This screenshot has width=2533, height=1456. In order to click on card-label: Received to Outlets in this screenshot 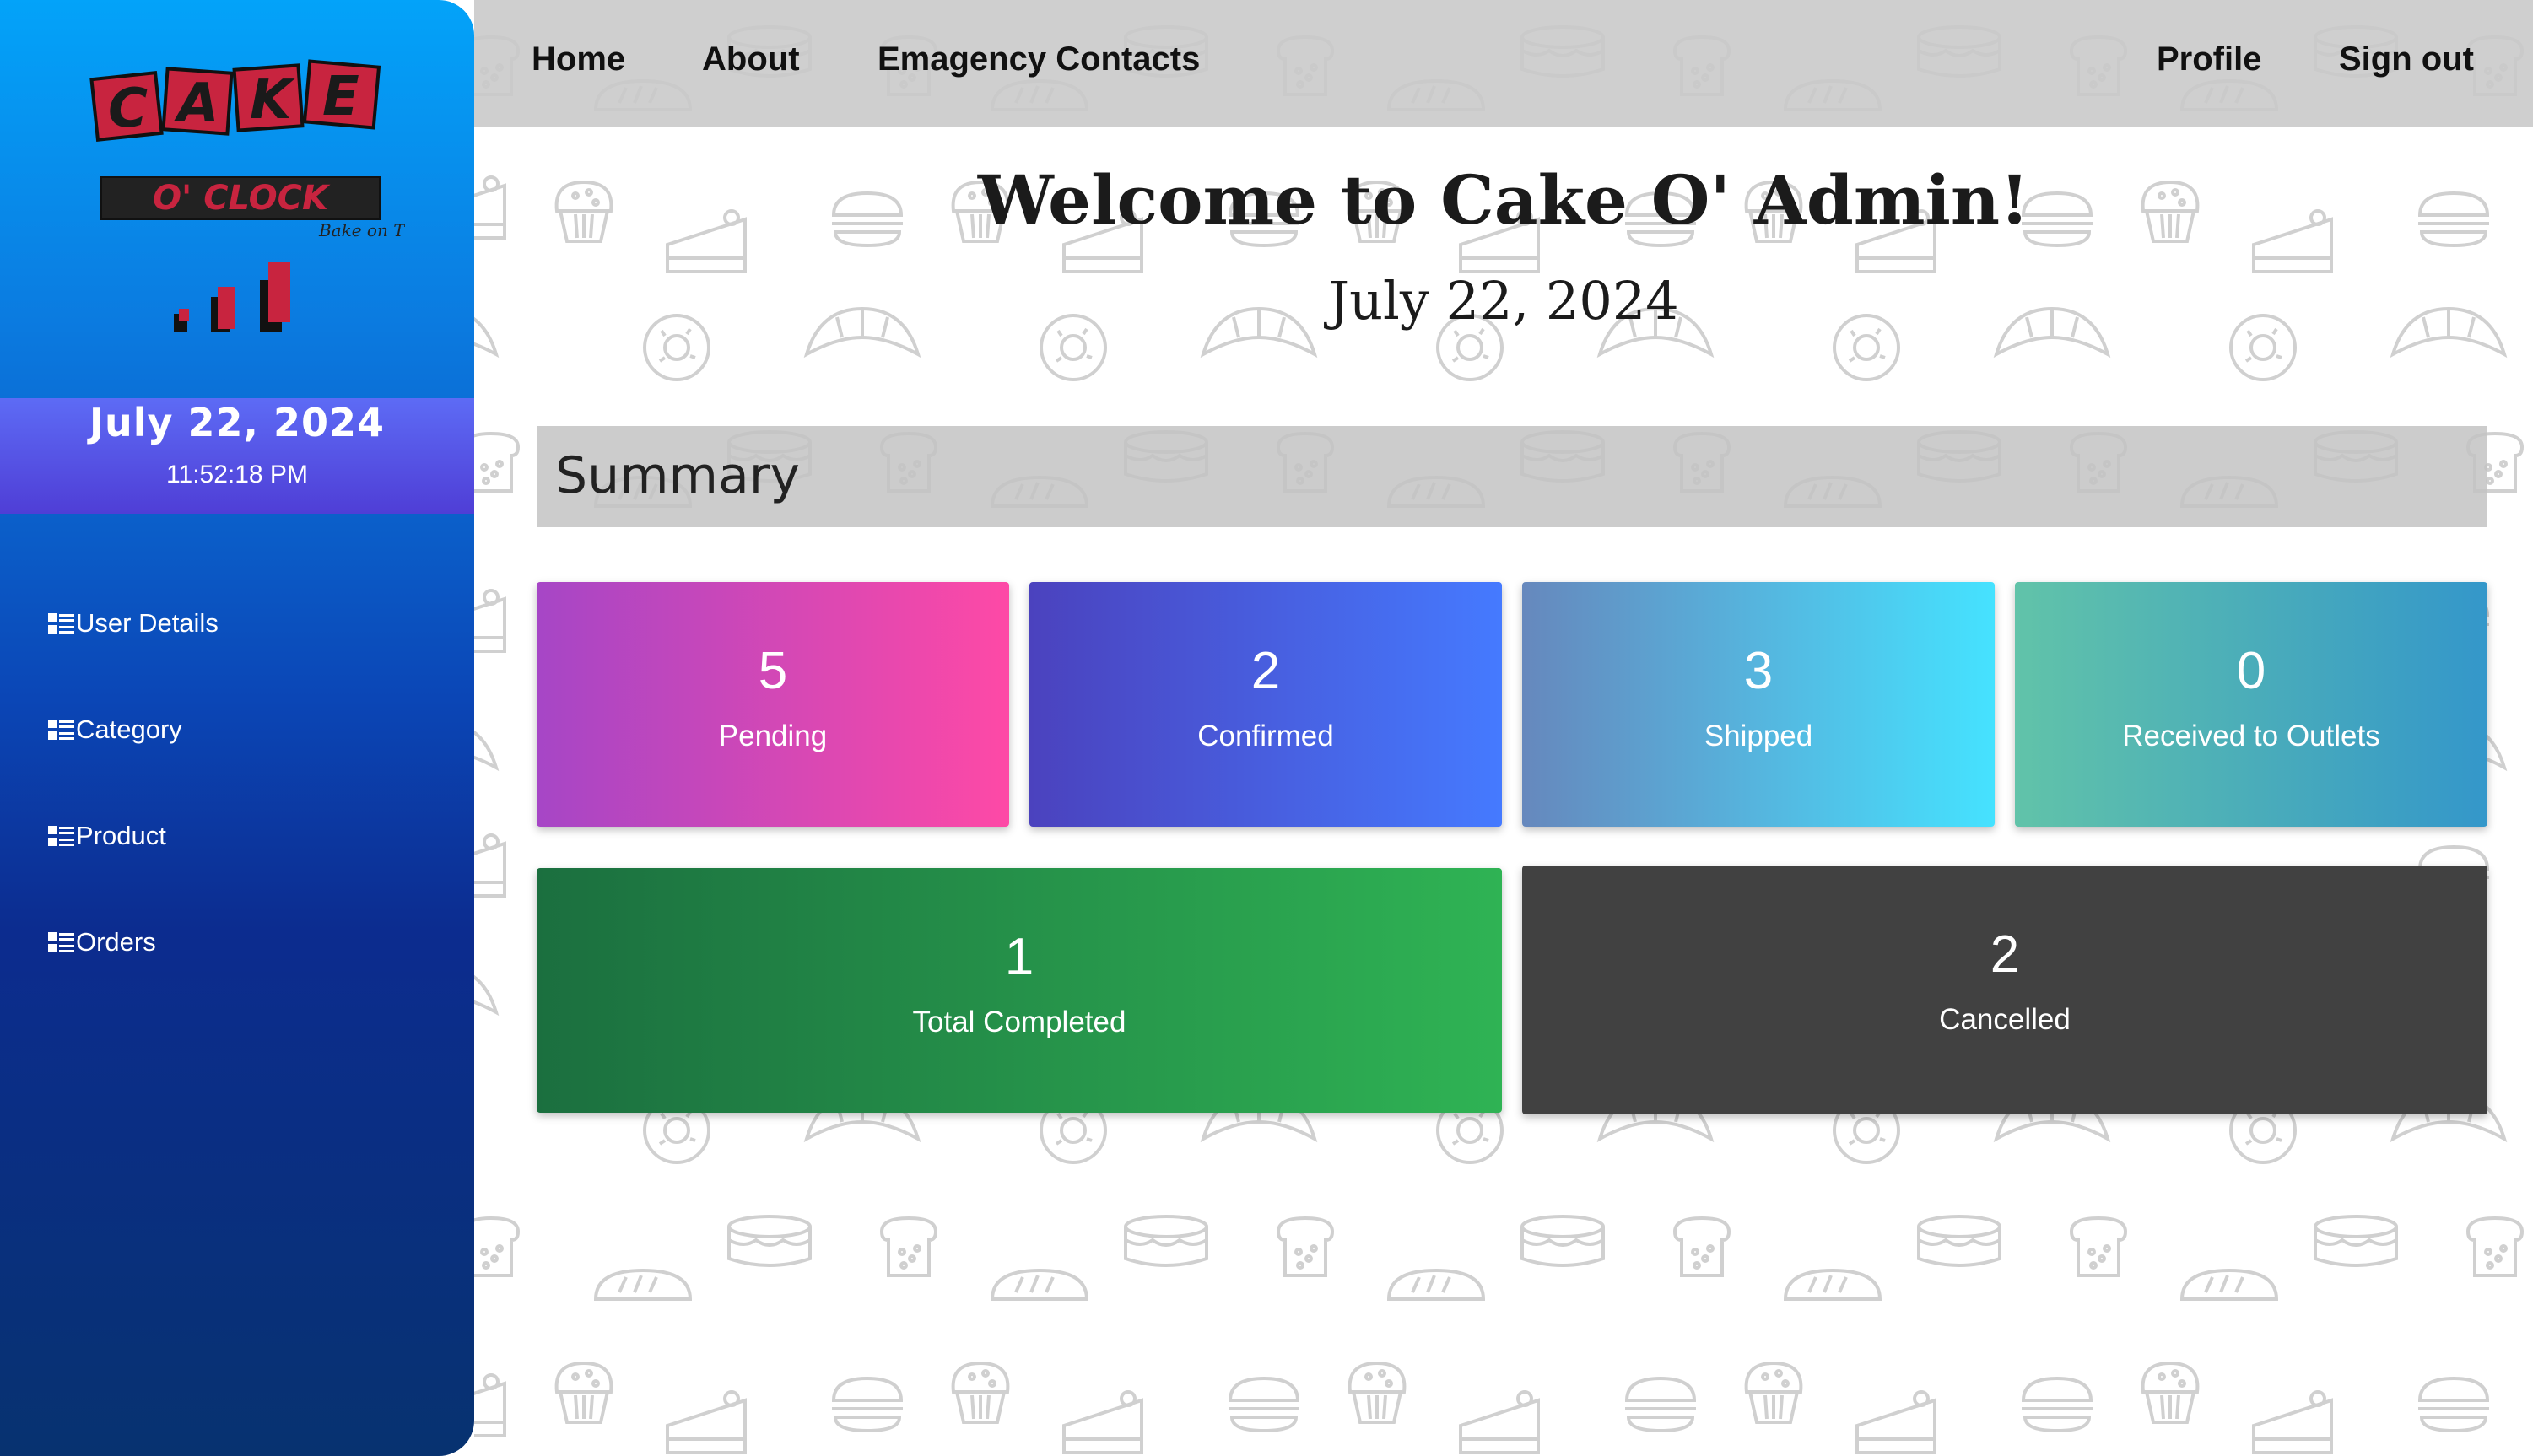, I will do `click(2251, 736)`.